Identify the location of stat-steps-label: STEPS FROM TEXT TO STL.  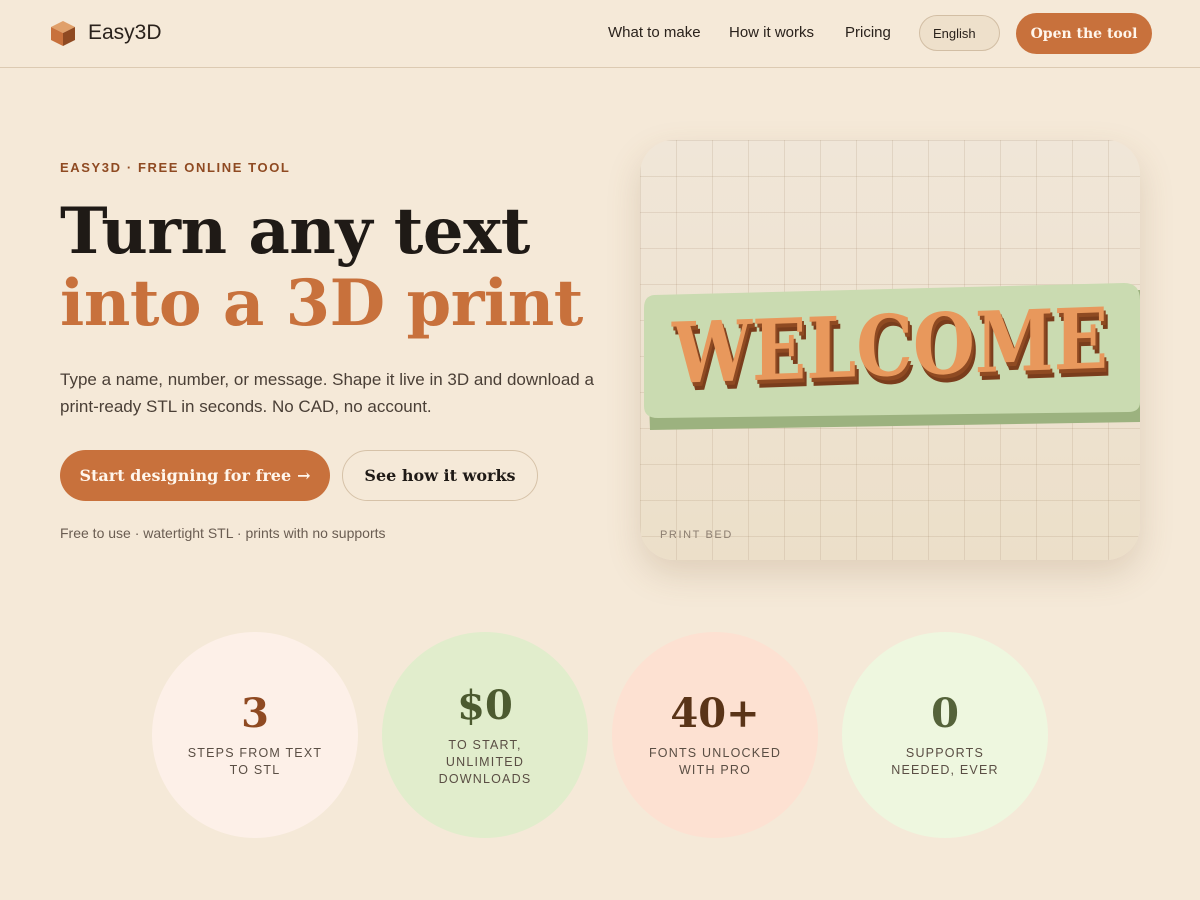
(255, 761).